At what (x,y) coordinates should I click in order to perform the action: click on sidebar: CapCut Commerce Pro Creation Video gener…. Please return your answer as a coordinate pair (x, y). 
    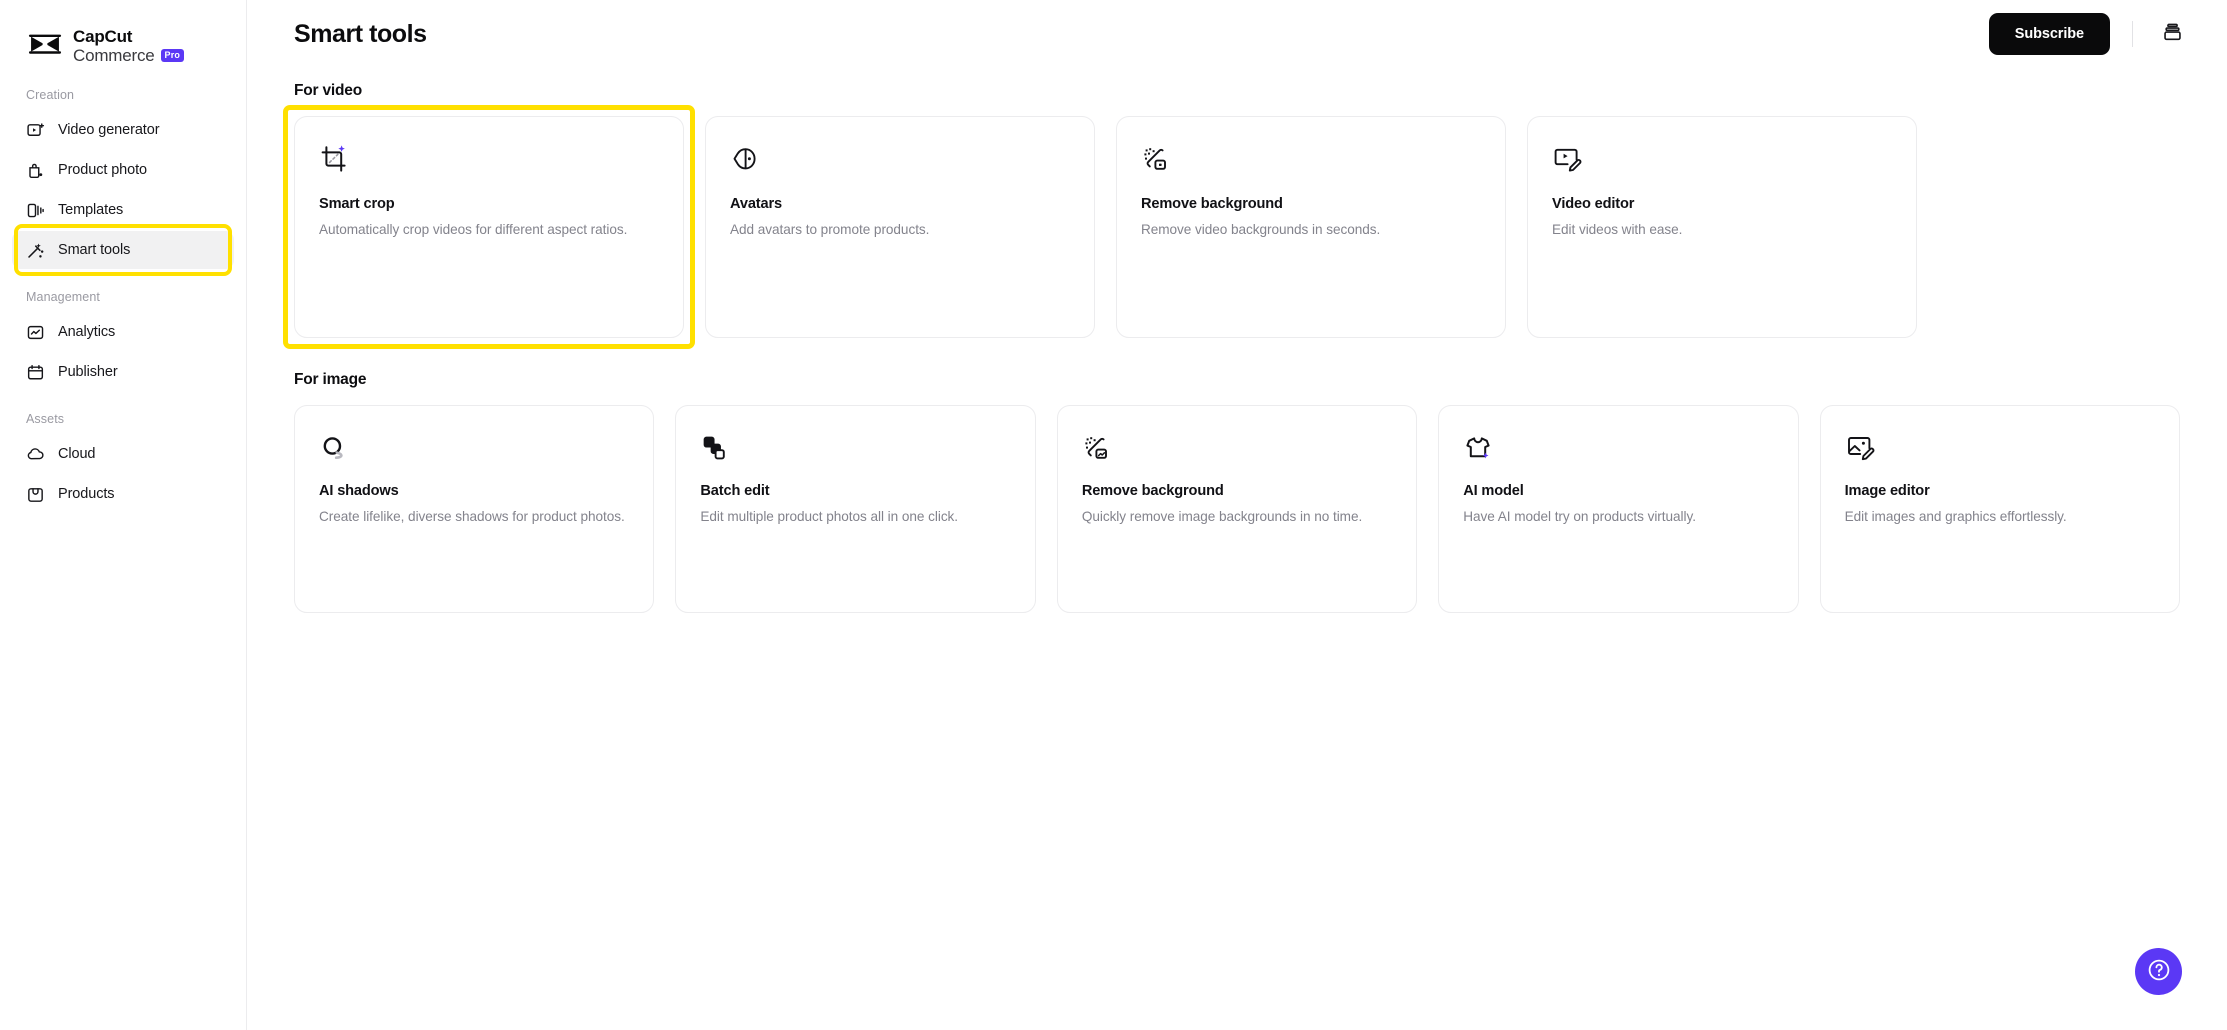
    Looking at the image, I should click on (123, 515).